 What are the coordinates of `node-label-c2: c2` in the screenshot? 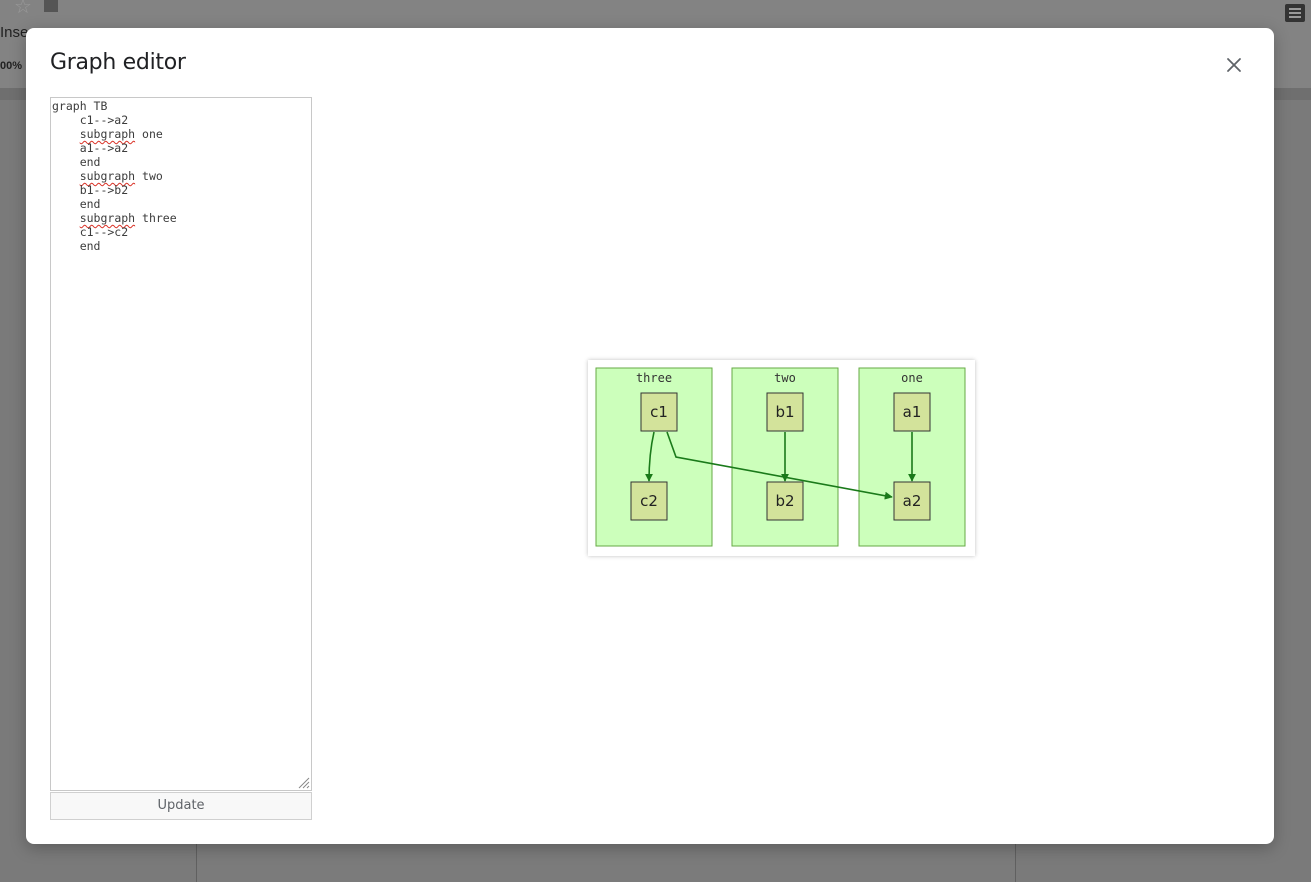 It's located at (649, 501).